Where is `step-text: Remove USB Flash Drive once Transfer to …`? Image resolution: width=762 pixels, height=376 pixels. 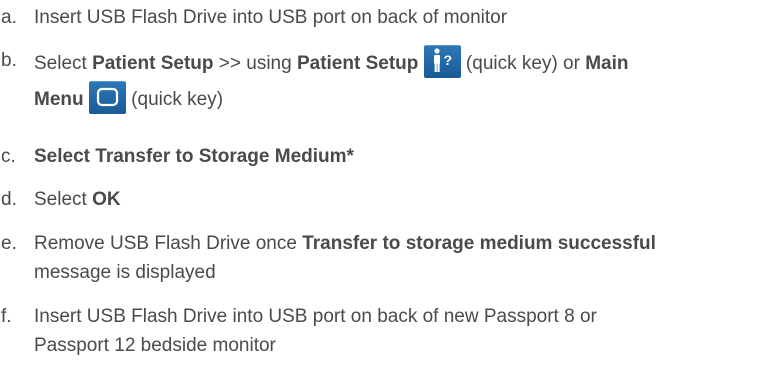 step-text: Remove USB Flash Drive once Transfer to … is located at coordinates (398, 258).